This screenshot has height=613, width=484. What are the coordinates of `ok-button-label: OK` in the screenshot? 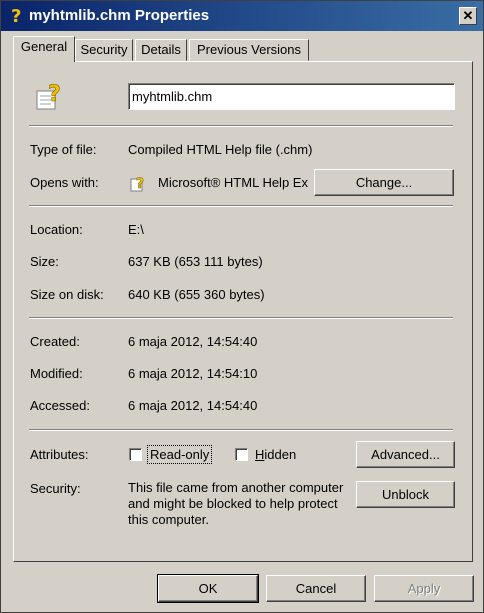 It's located at (208, 588).